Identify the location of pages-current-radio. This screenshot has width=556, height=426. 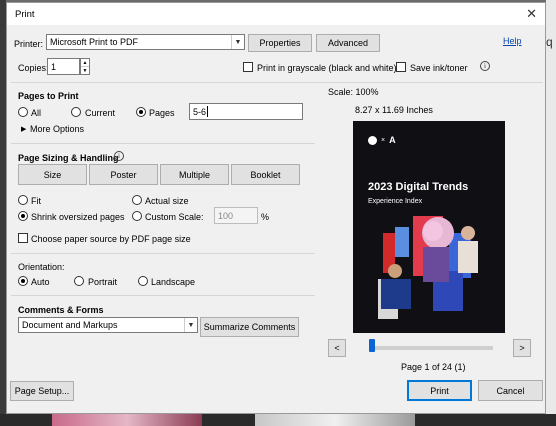
(76, 112).